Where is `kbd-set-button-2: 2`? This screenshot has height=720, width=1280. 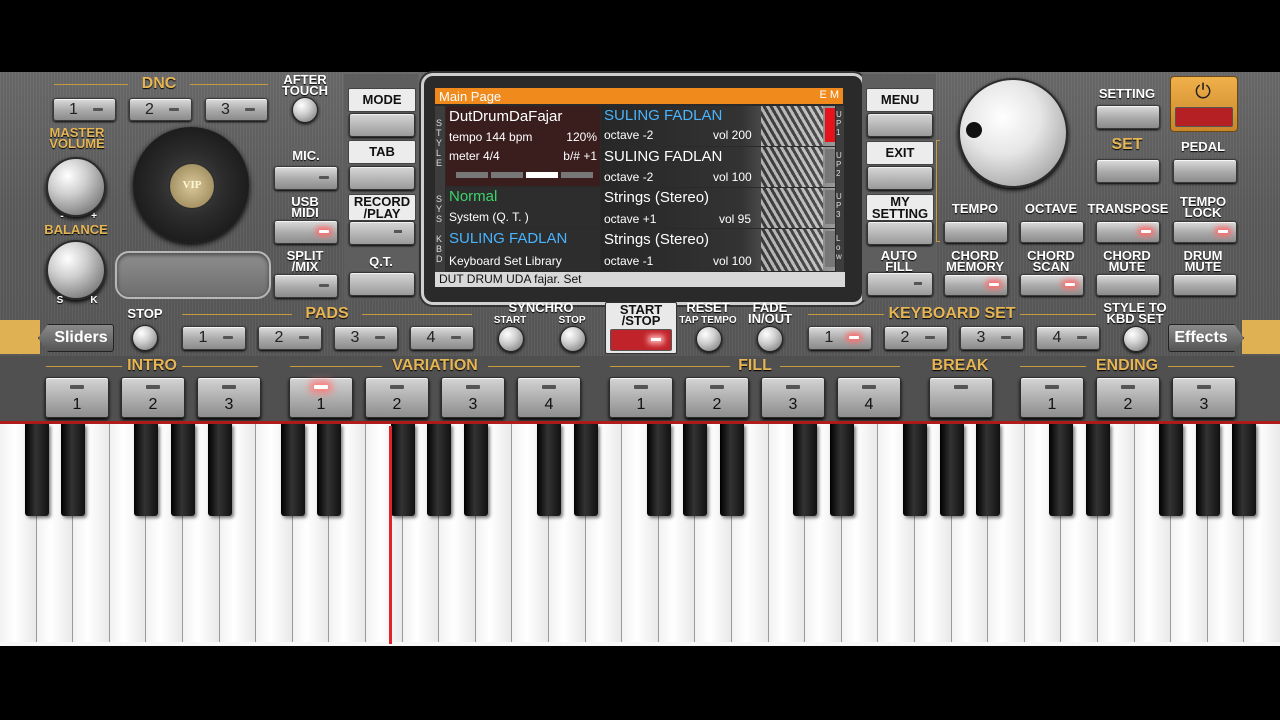 kbd-set-button-2: 2 is located at coordinates (916, 338).